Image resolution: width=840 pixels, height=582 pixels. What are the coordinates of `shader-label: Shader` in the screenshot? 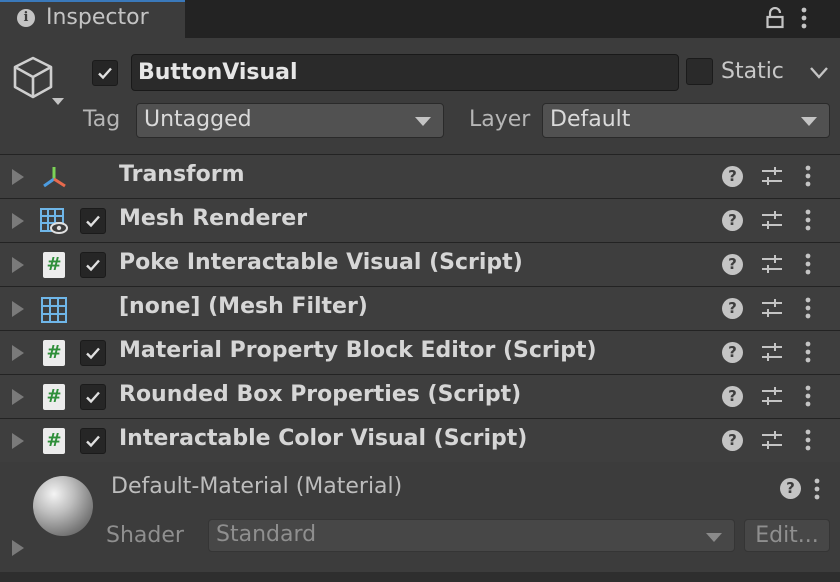 It's located at (145, 535).